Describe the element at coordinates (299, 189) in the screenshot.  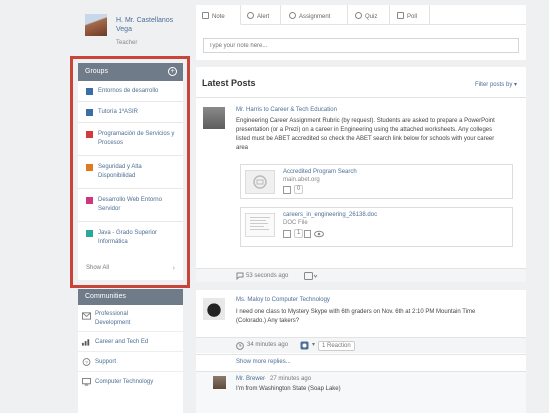
I see `link-count: 0` at that location.